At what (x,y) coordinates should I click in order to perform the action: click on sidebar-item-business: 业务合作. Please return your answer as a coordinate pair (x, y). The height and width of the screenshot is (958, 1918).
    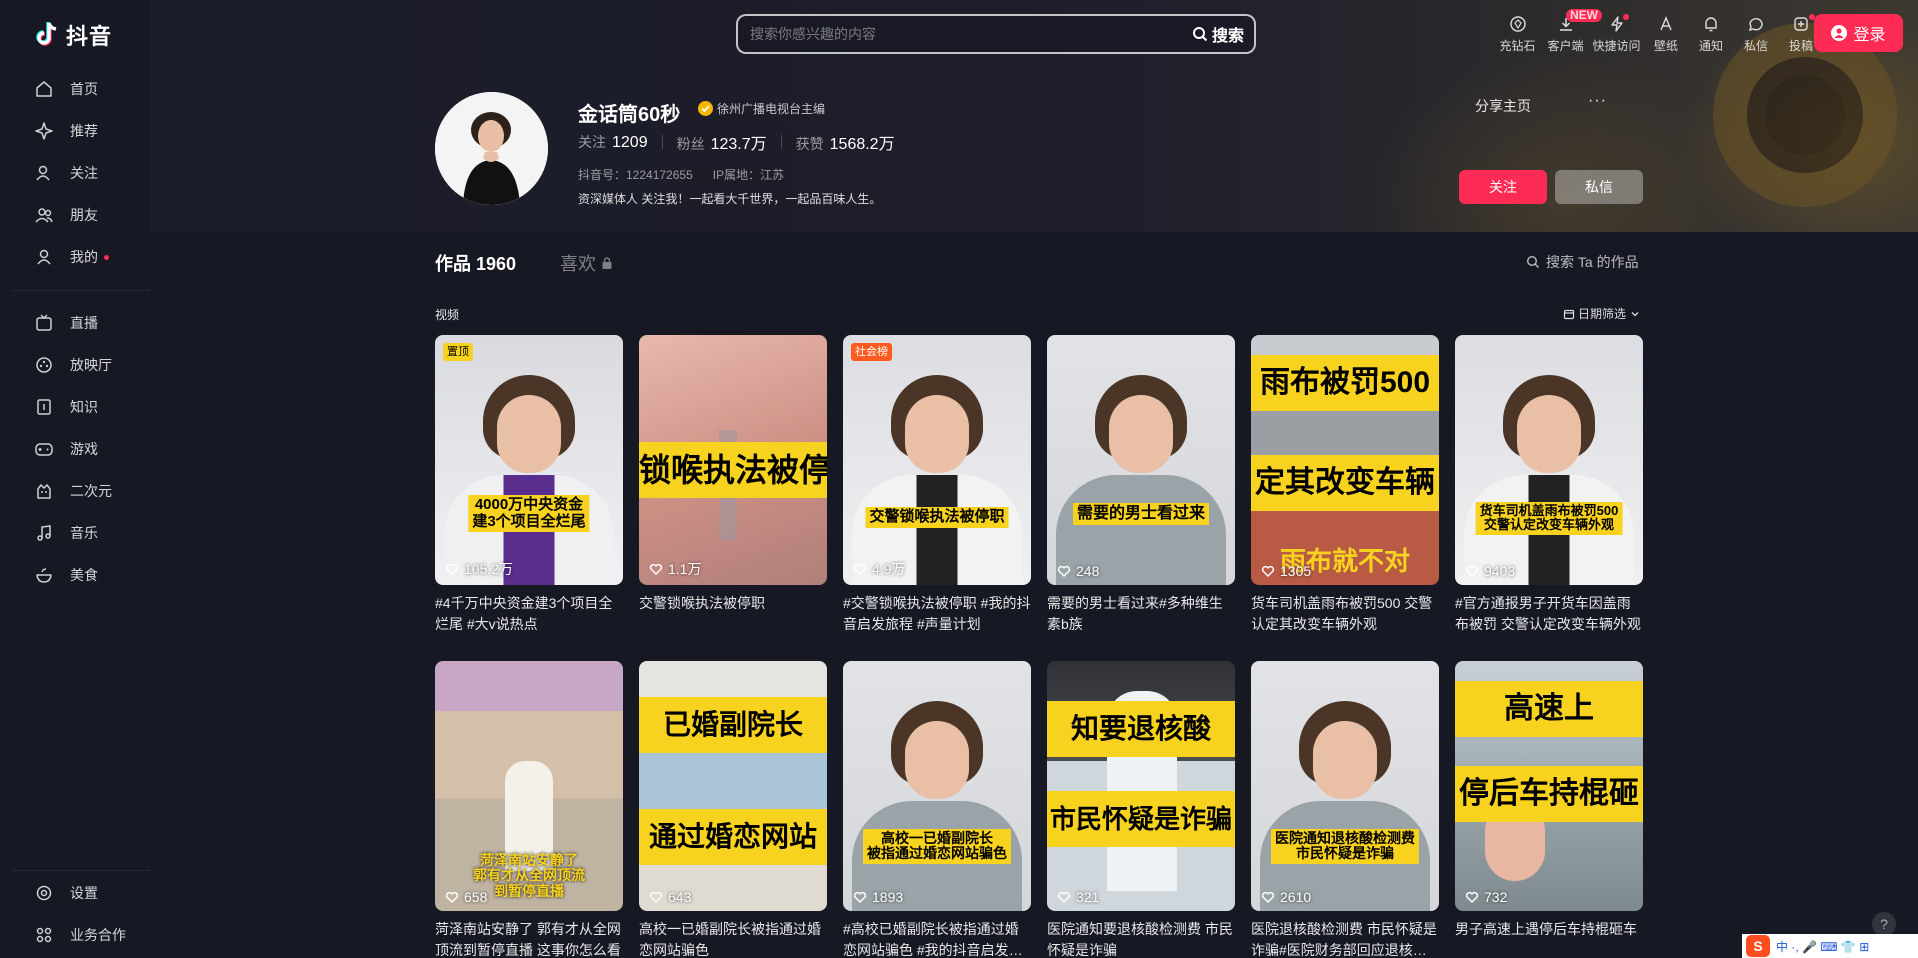
    Looking at the image, I should click on (75, 935).